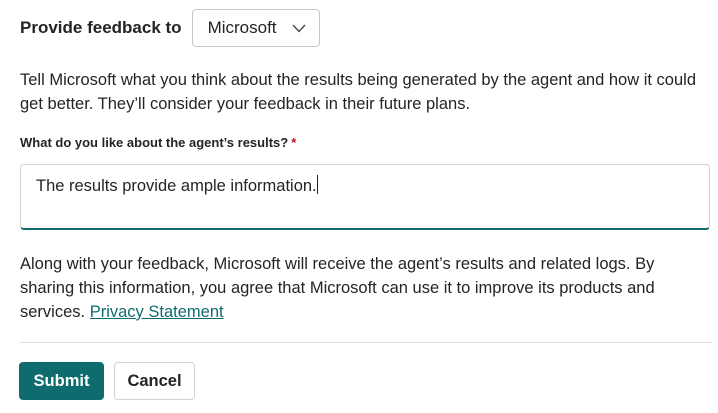 Image resolution: width=718 pixels, height=413 pixels. I want to click on feedback-recipient-row: Provide feedback to Microsoft, so click(170, 28).